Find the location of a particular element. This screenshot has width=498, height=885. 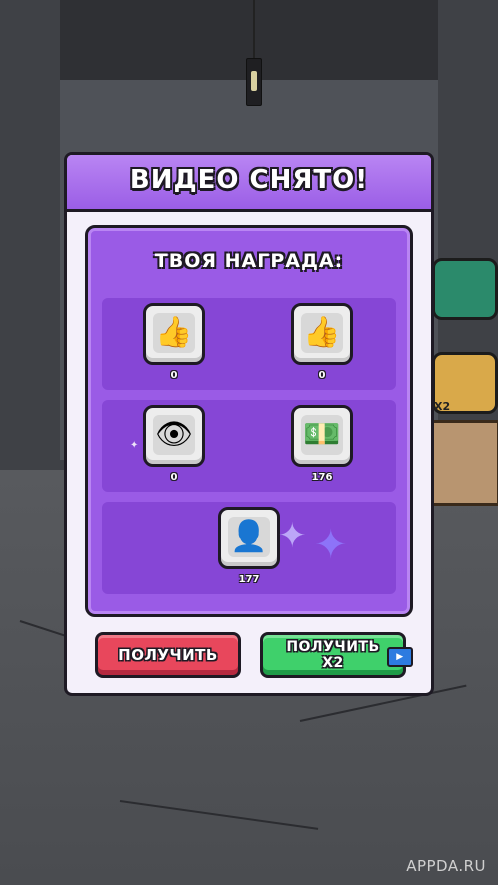

watermark: APPDA.RU is located at coordinates (446, 866).